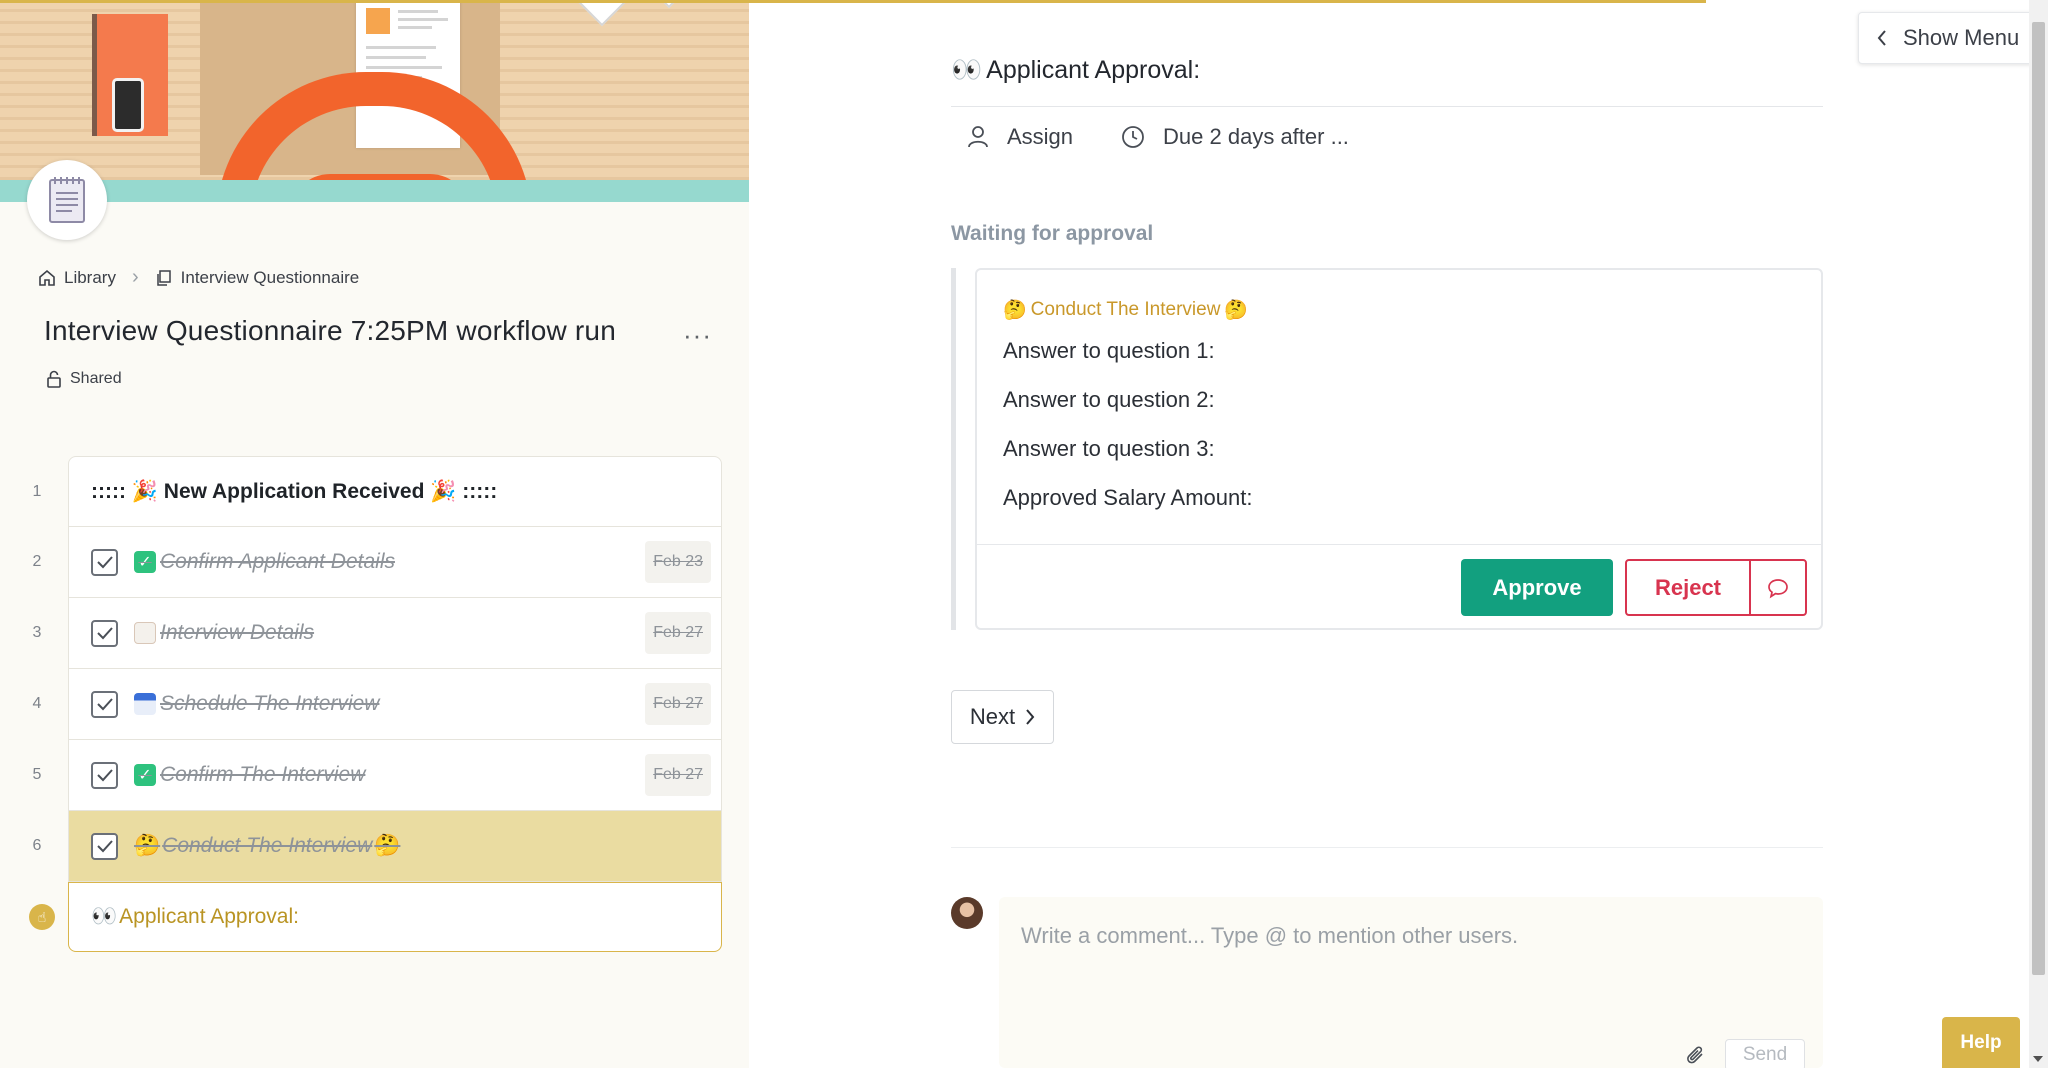 This screenshot has width=2048, height=1068. I want to click on task-number: 3, so click(37, 632).